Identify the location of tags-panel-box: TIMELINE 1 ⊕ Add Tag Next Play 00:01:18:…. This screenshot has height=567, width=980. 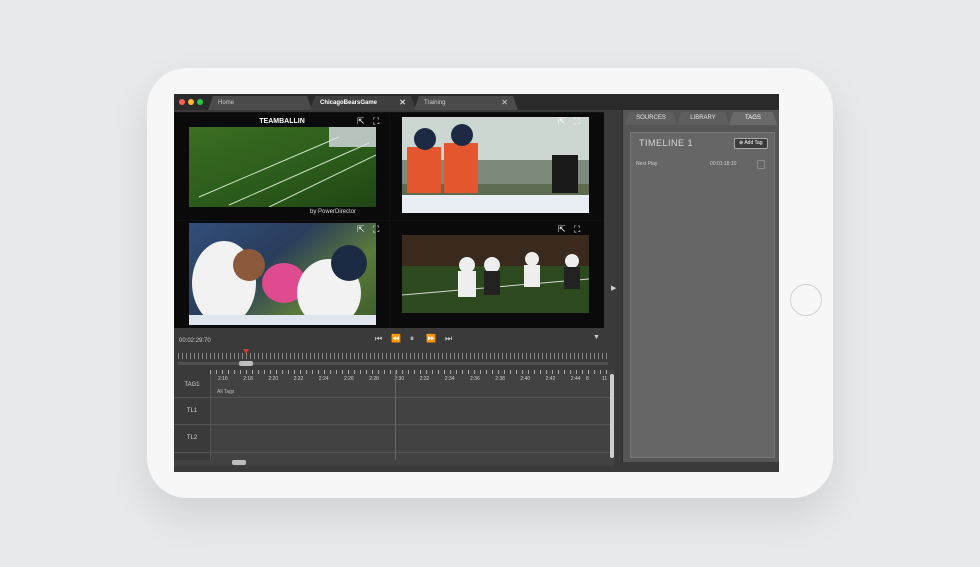
(702, 295).